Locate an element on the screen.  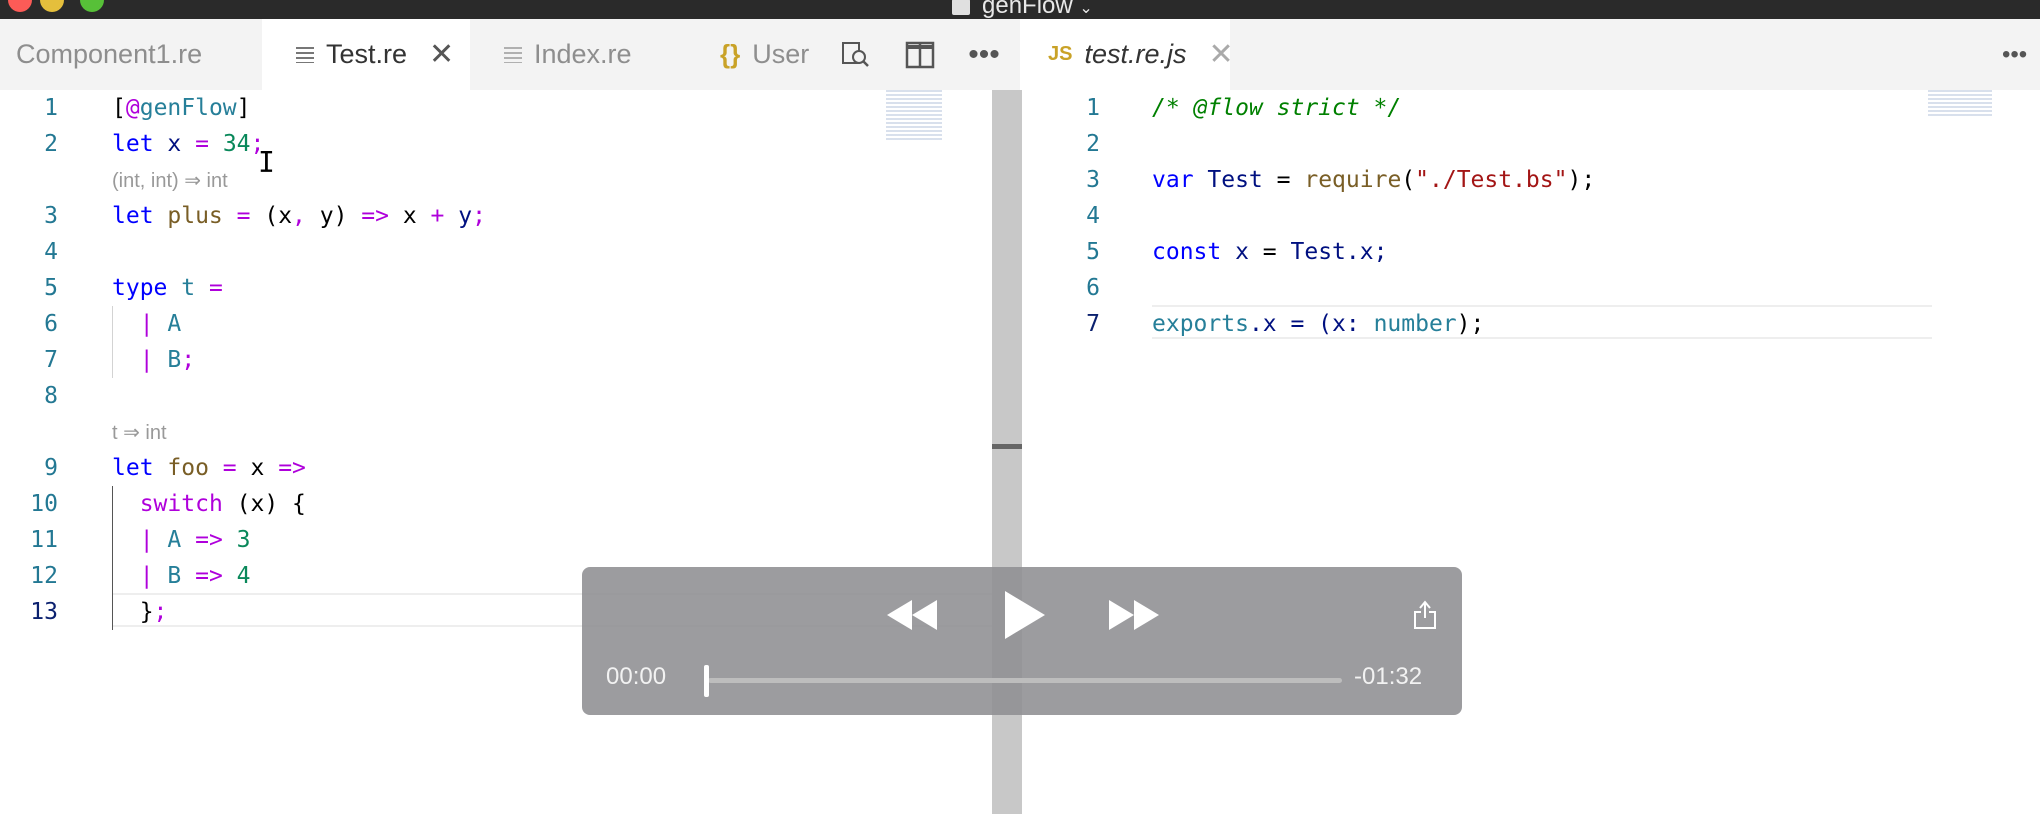
title-bar: genFlow ⌄ is located at coordinates (1020, 9).